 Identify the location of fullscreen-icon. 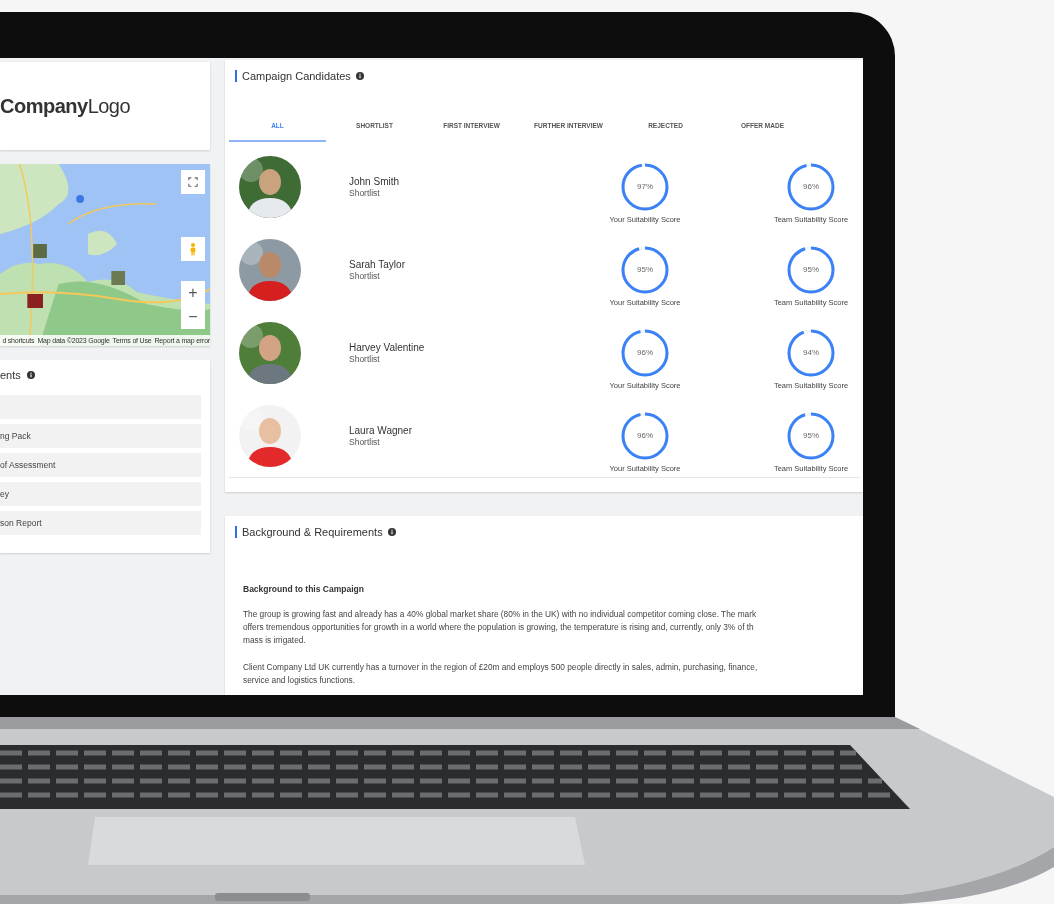
(193, 182).